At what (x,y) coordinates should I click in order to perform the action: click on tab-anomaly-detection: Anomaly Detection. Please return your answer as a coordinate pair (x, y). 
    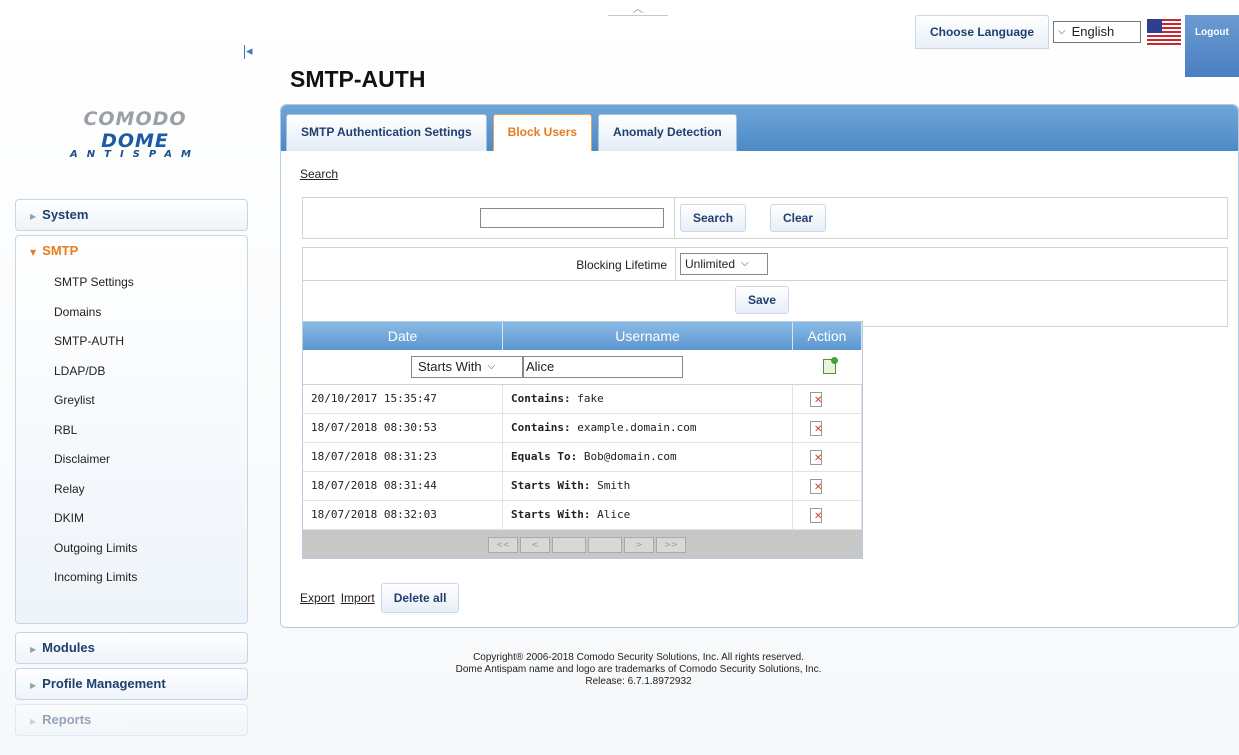
    Looking at the image, I should click on (667, 132).